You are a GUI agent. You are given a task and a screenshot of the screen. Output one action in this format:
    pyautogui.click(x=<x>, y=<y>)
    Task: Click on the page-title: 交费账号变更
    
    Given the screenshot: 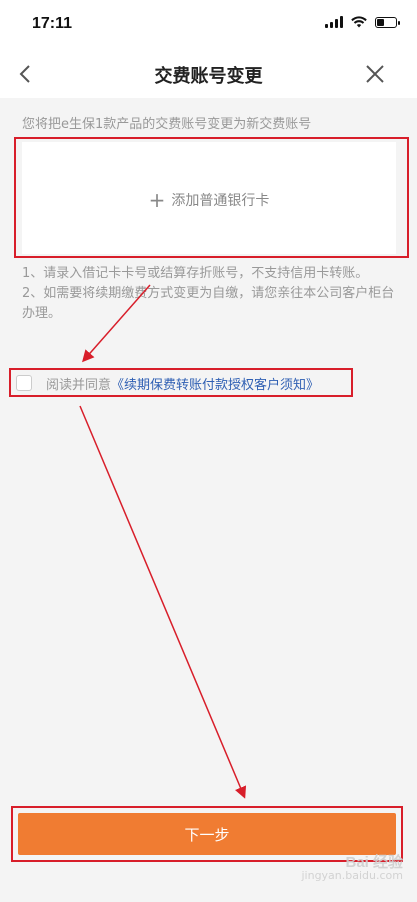 What is the action you would take?
    pyautogui.click(x=208, y=76)
    